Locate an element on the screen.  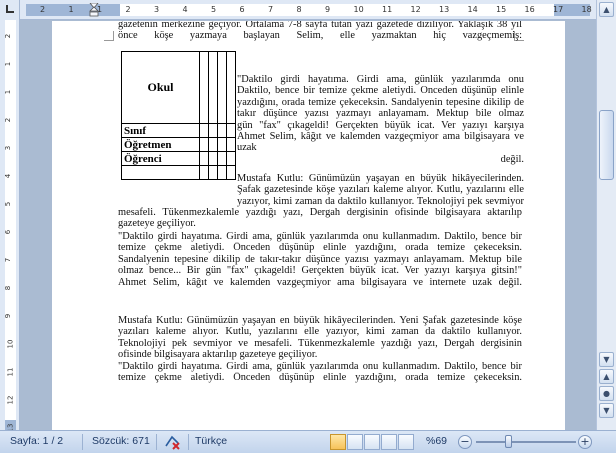
full-screen-reading-icon is located at coordinates (355, 442).